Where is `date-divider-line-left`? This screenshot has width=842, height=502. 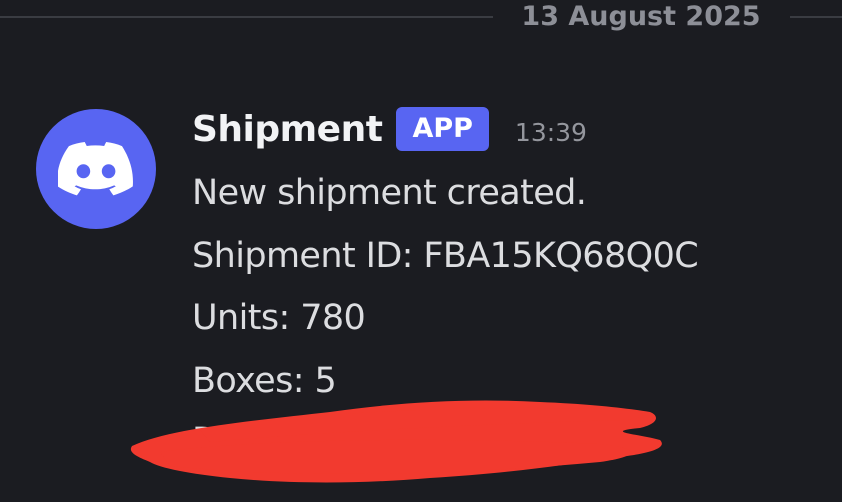 date-divider-line-left is located at coordinates (246, 17).